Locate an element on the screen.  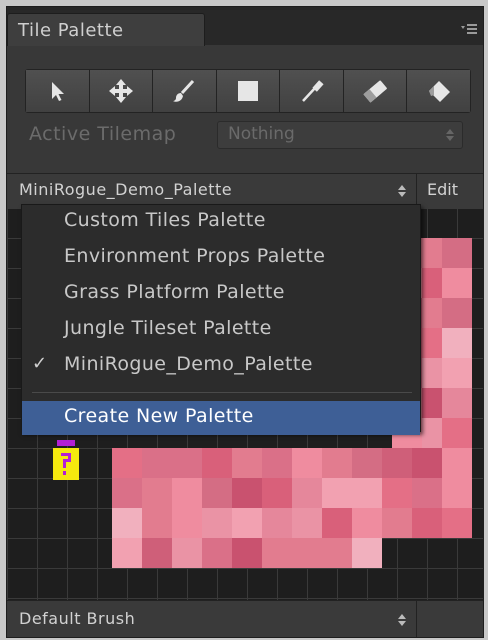
menu-item-create-new-palette: Create New Palette is located at coordinates (221, 418).